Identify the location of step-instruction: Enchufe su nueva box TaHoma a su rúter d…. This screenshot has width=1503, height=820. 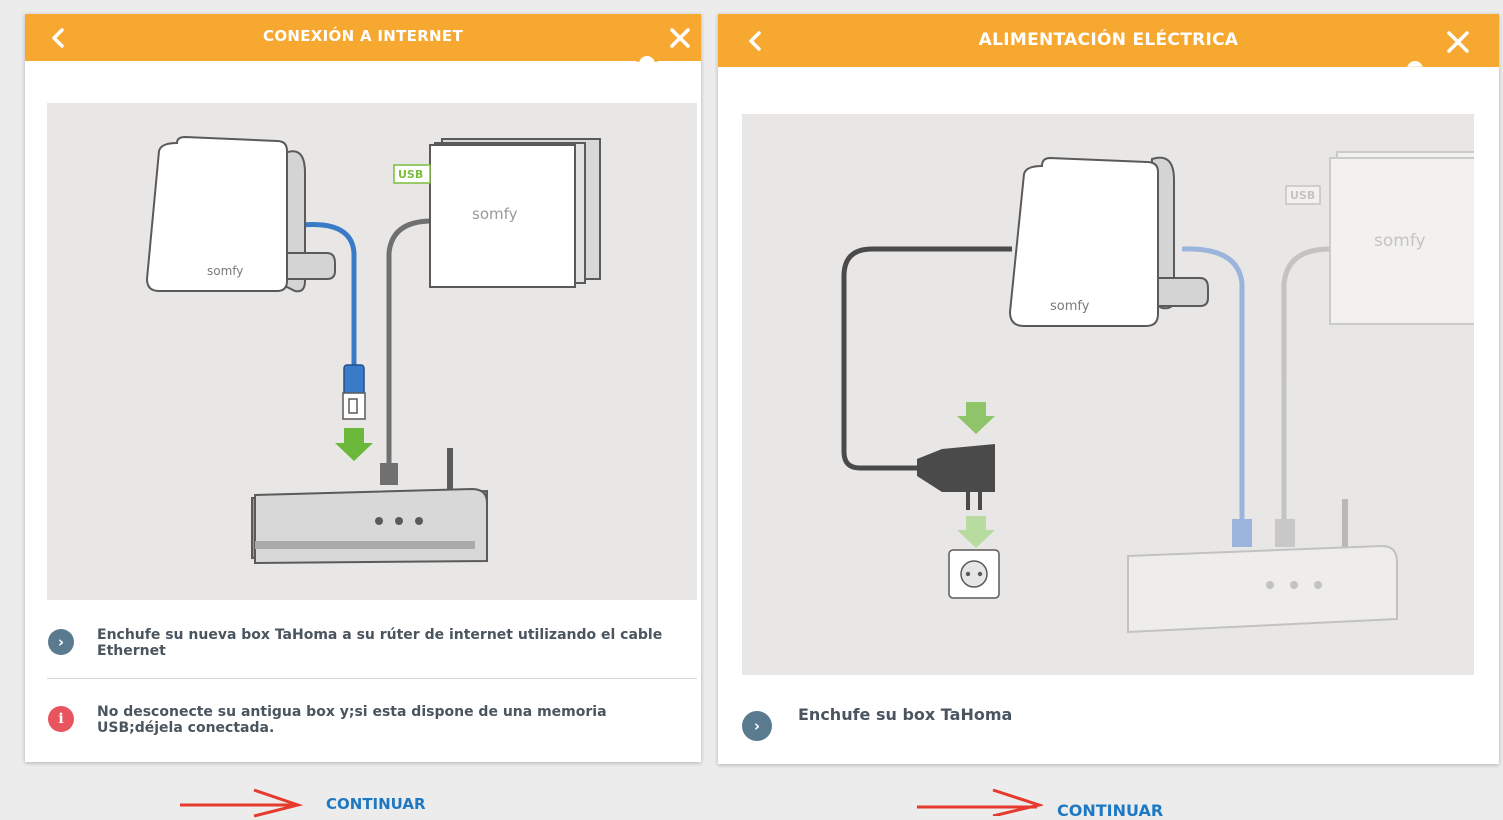
(380, 643).